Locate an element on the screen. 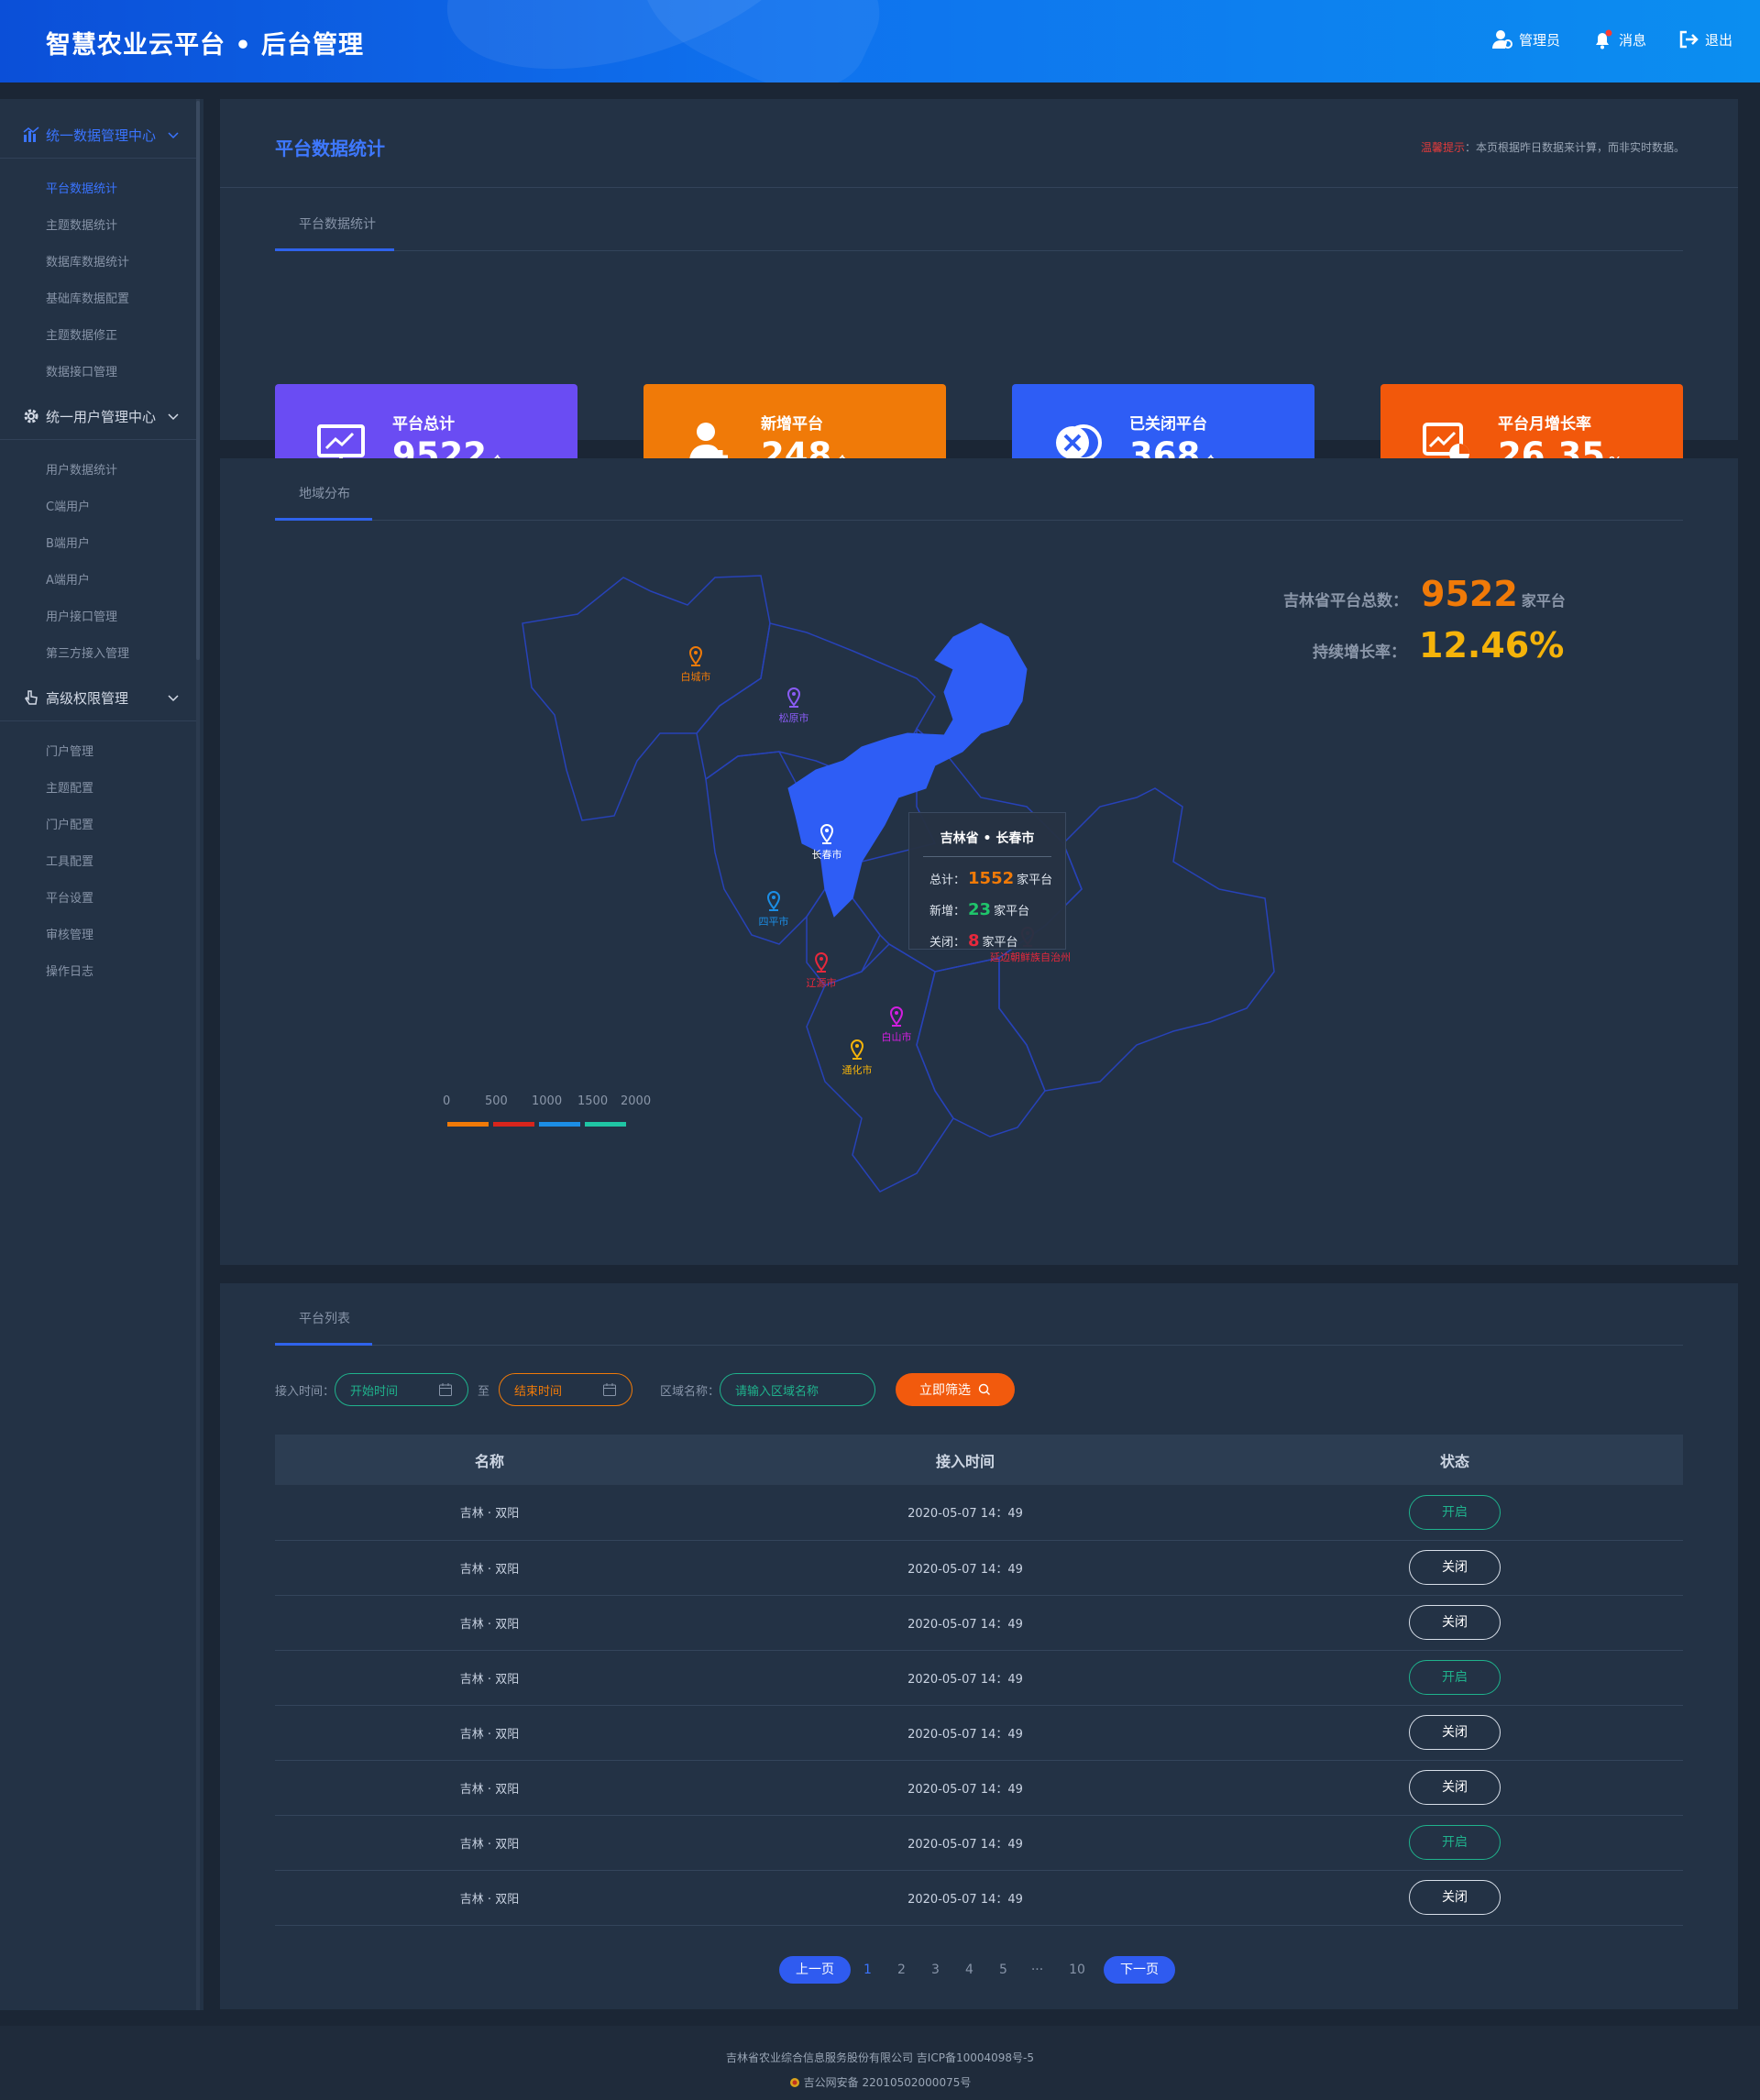 The height and width of the screenshot is (2100, 1760). tooltip-new-row: 新增： 23 家平台 is located at coordinates (987, 909).